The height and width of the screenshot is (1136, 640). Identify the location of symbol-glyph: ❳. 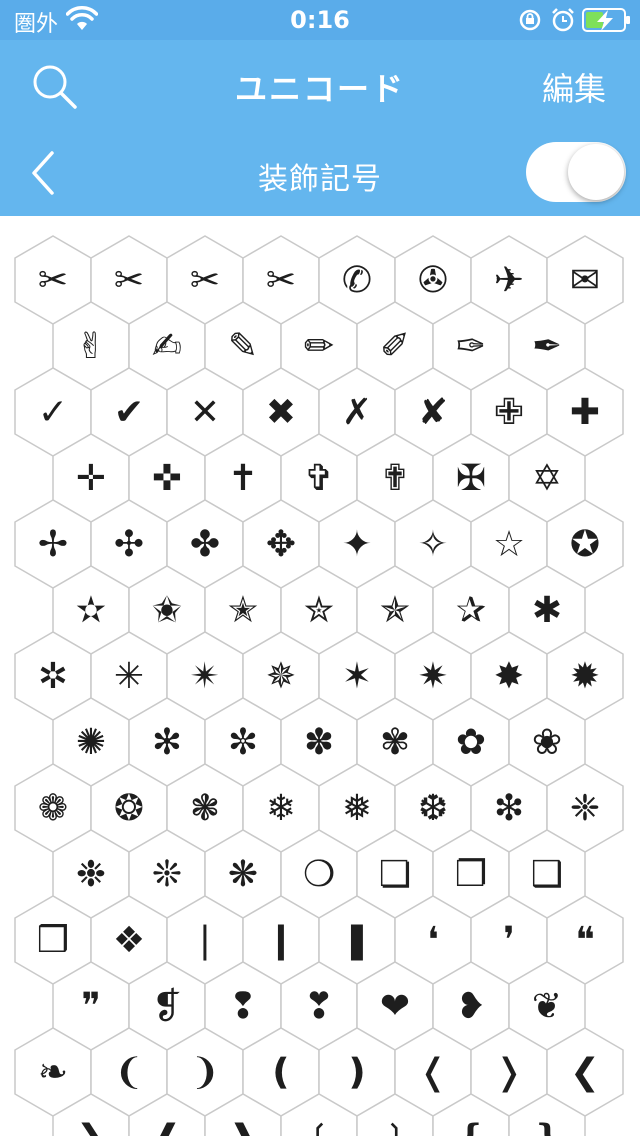
(395, 1127).